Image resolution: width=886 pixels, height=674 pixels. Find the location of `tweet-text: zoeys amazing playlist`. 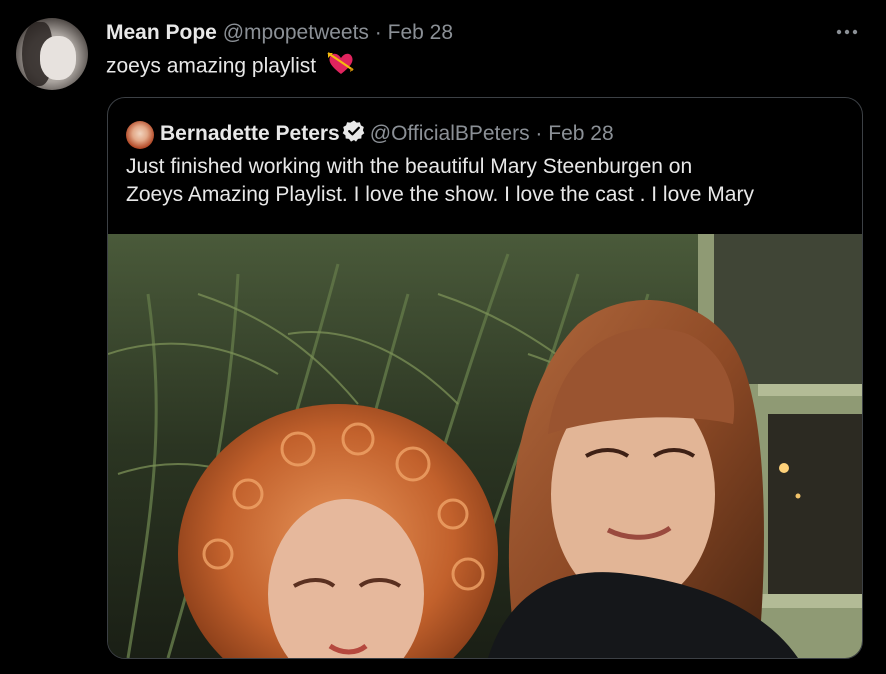

tweet-text: zoeys amazing playlist is located at coordinates (231, 67).